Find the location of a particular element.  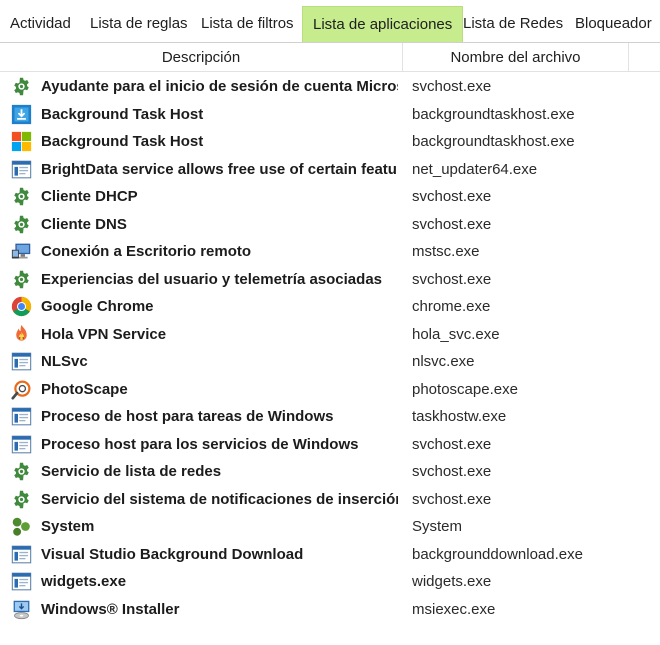

tab-lista-de-filtros: Lista de filtros is located at coordinates (247, 24).